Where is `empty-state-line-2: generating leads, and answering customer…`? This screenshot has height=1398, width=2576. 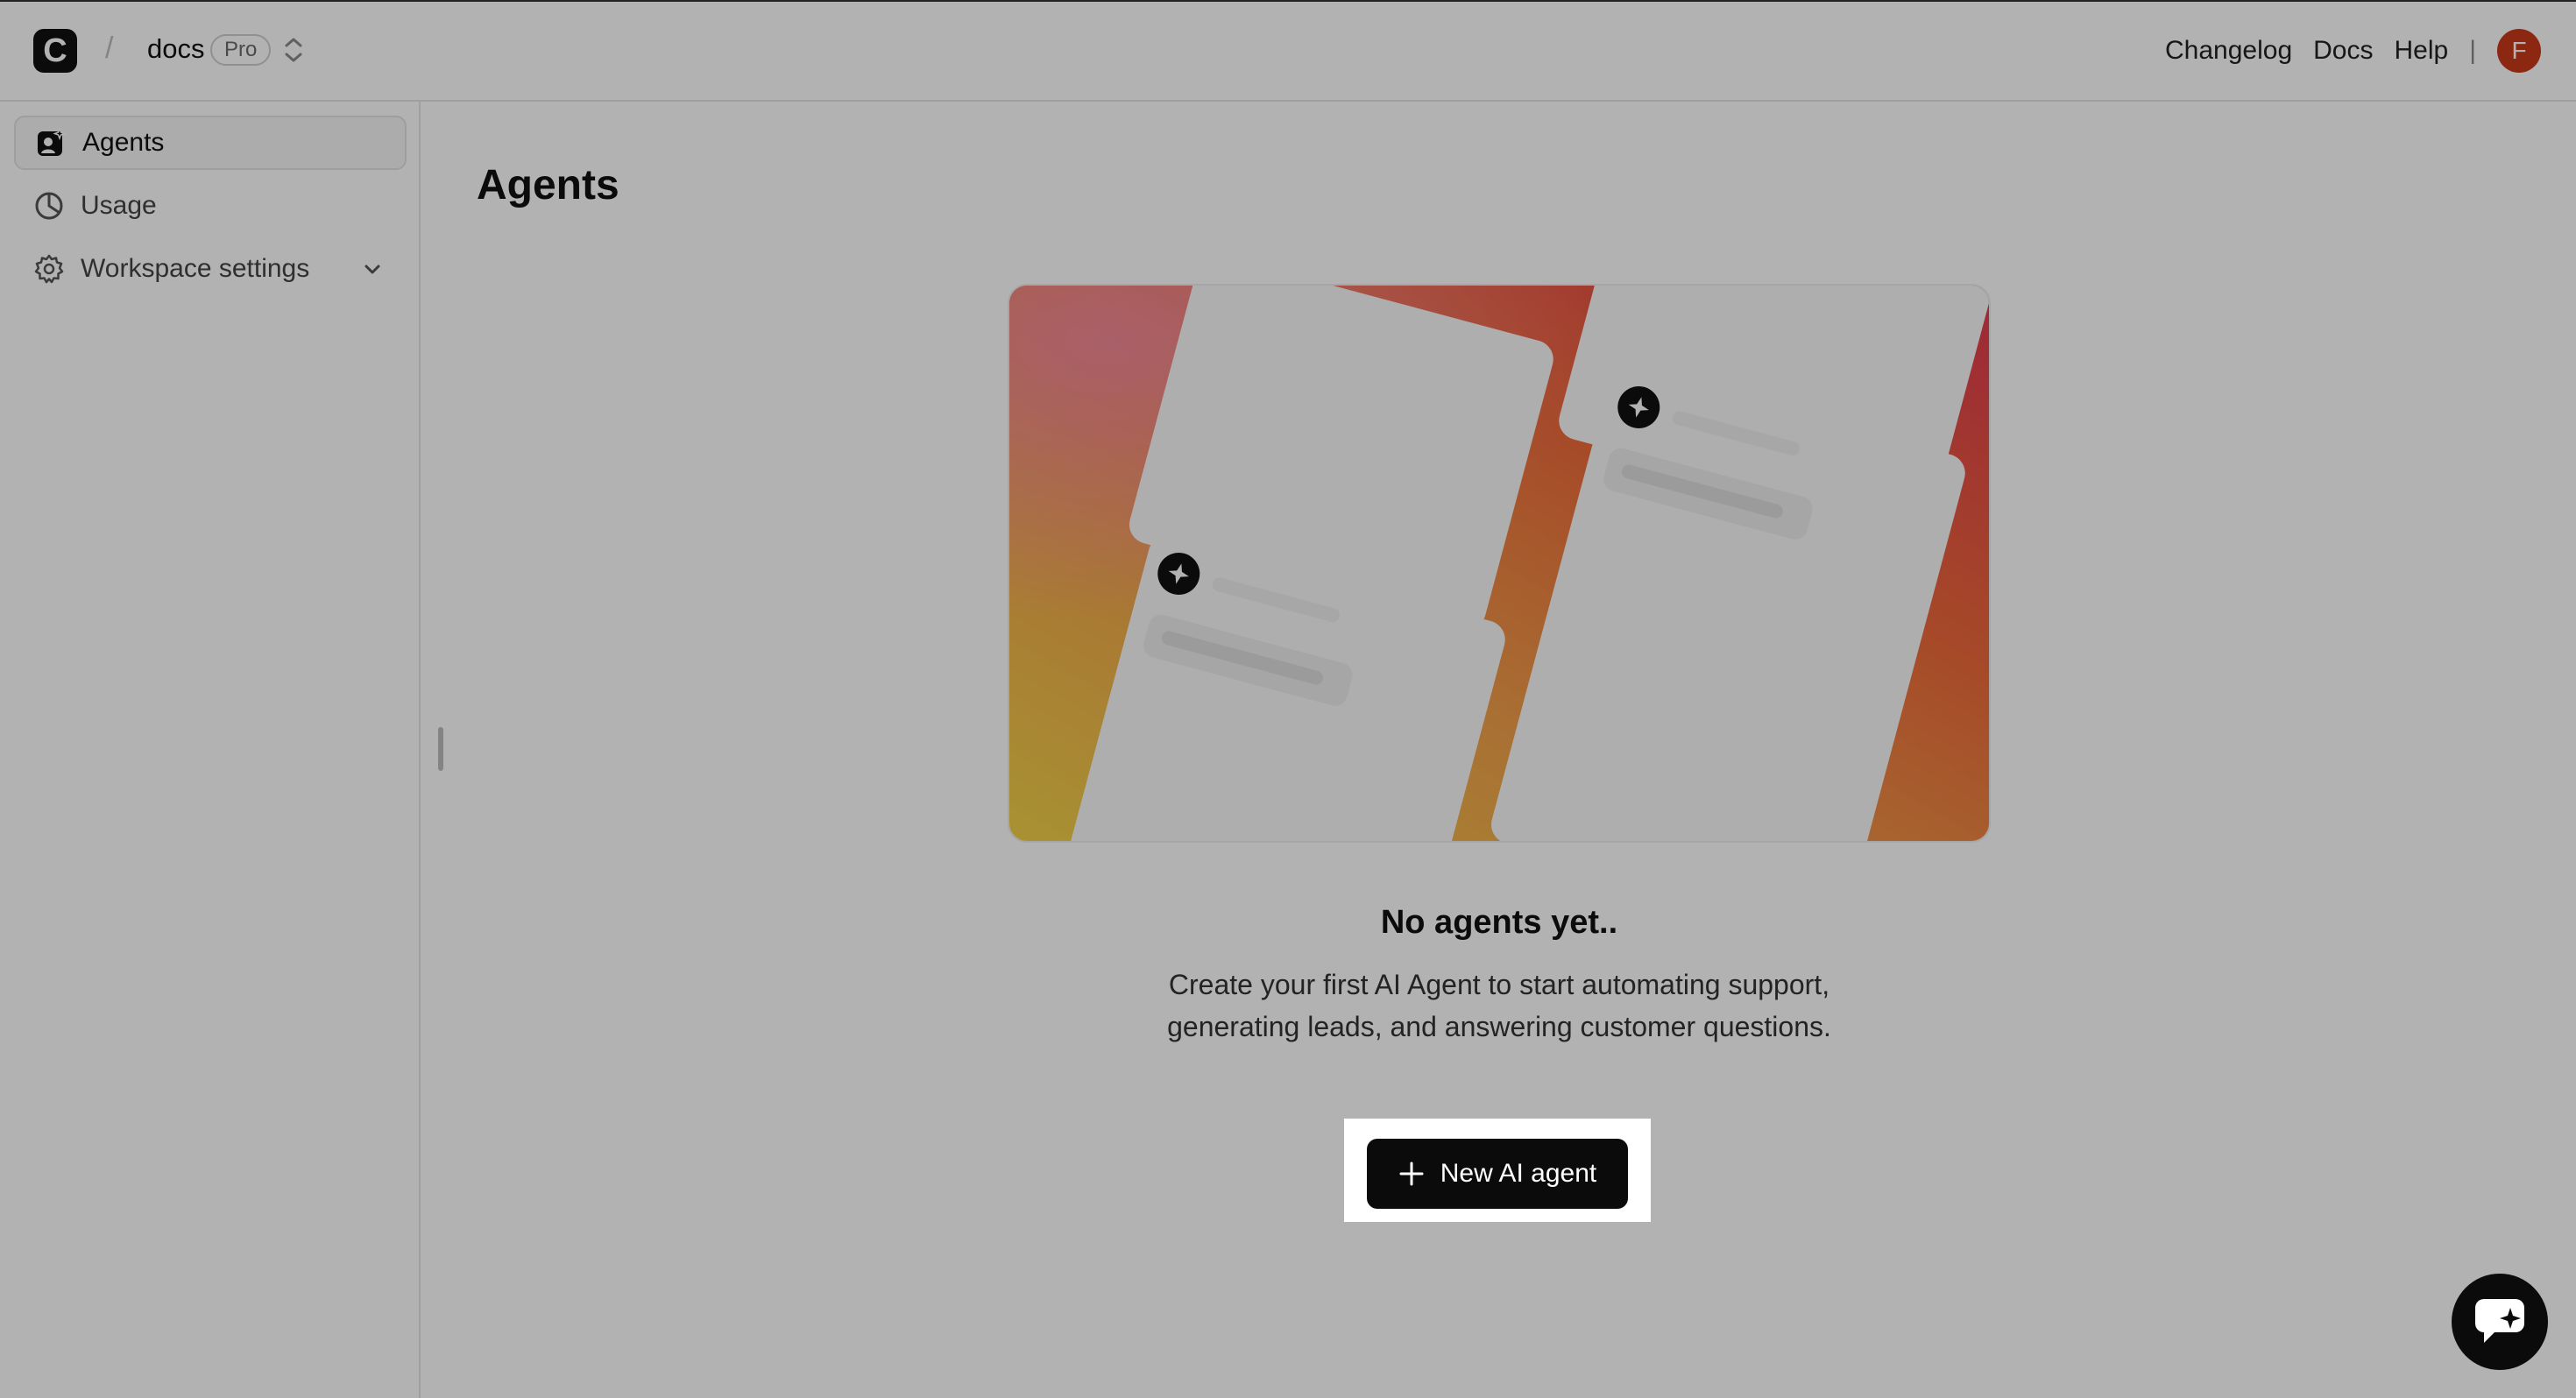 empty-state-line-2: generating leads, and answering customer… is located at coordinates (1499, 1026).